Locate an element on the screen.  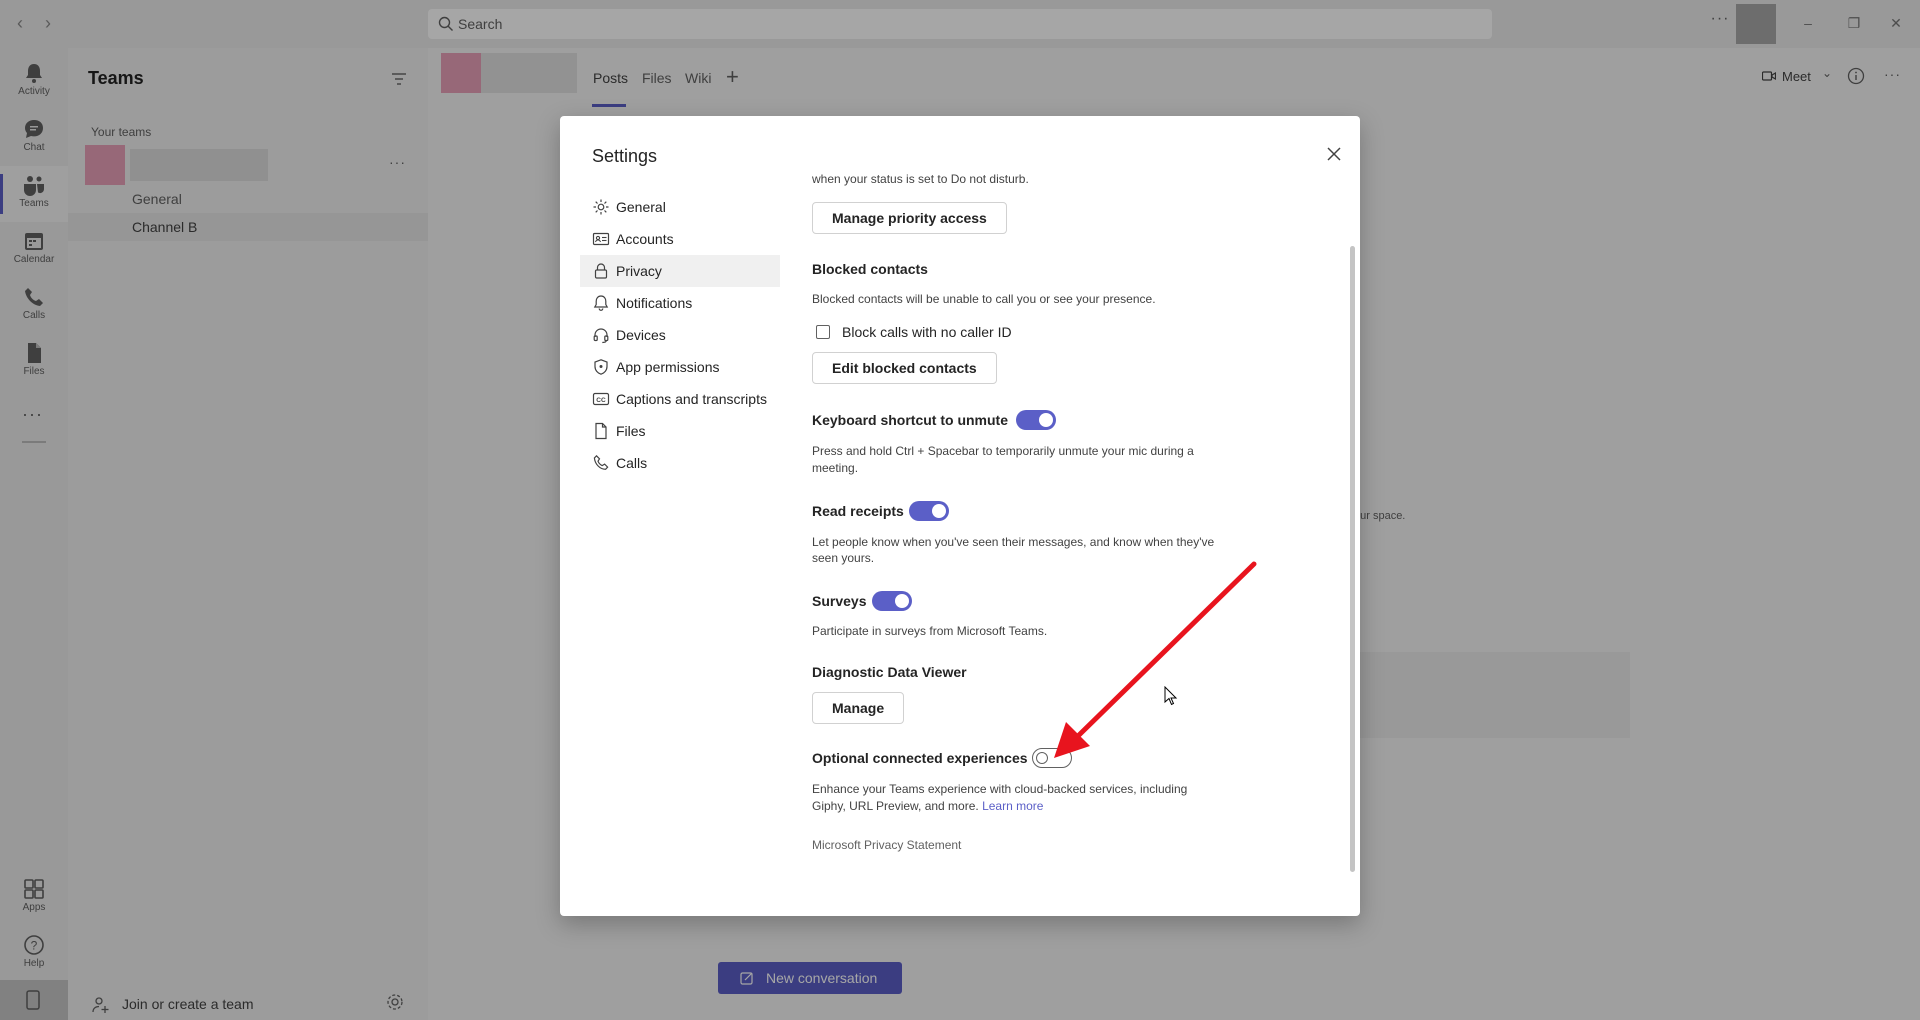
privacy-statement-link: Microsoft Privacy Statement is located at coordinates (886, 845).